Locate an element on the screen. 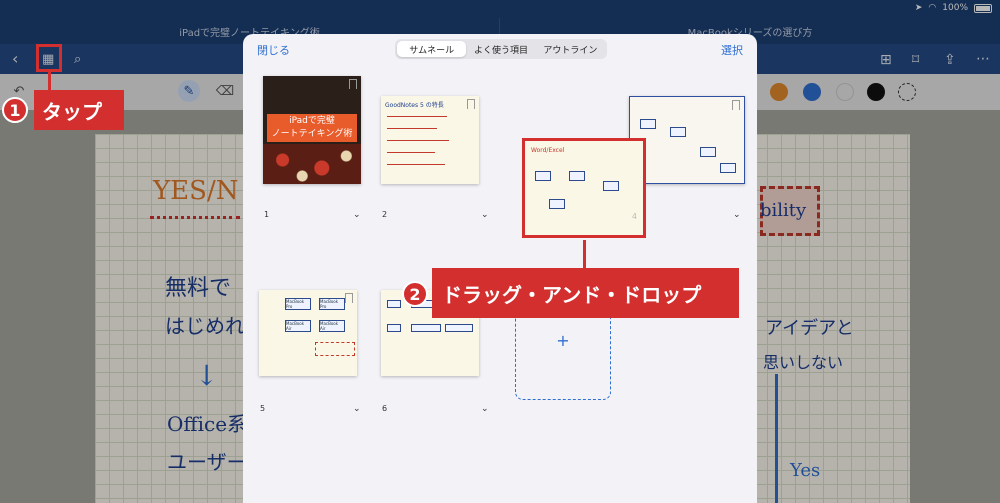  dragged-page-title: Word/Excel is located at coordinates (548, 150).